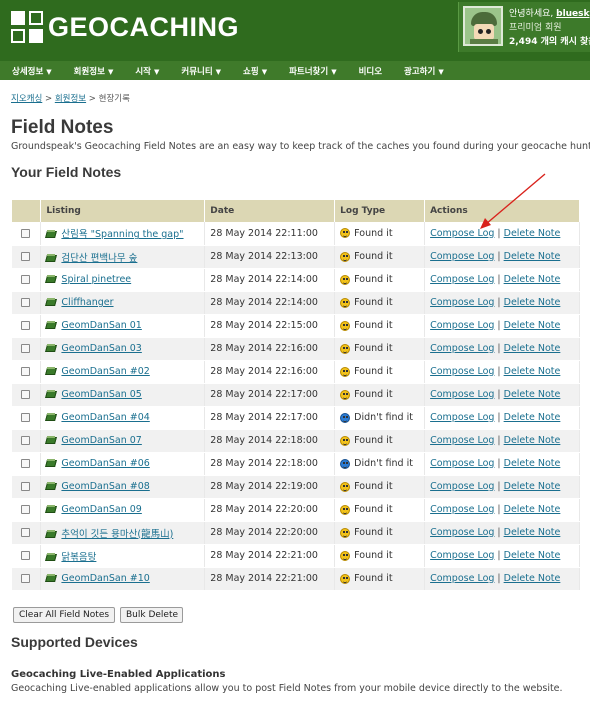  I want to click on cache-listing-link: GeomDanSan #10, so click(105, 578).